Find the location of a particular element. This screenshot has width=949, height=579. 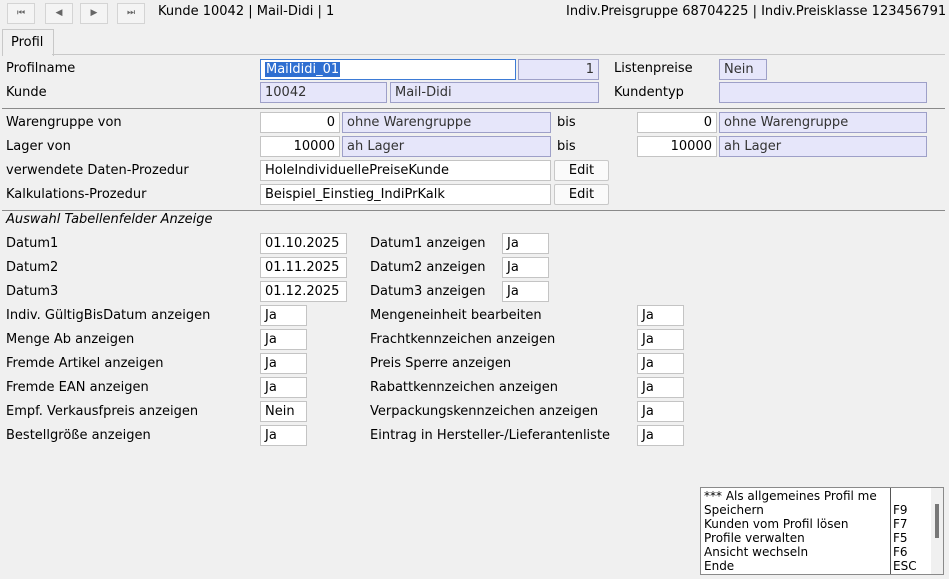

profilname-input: Maildidi_01 is located at coordinates (388, 69).